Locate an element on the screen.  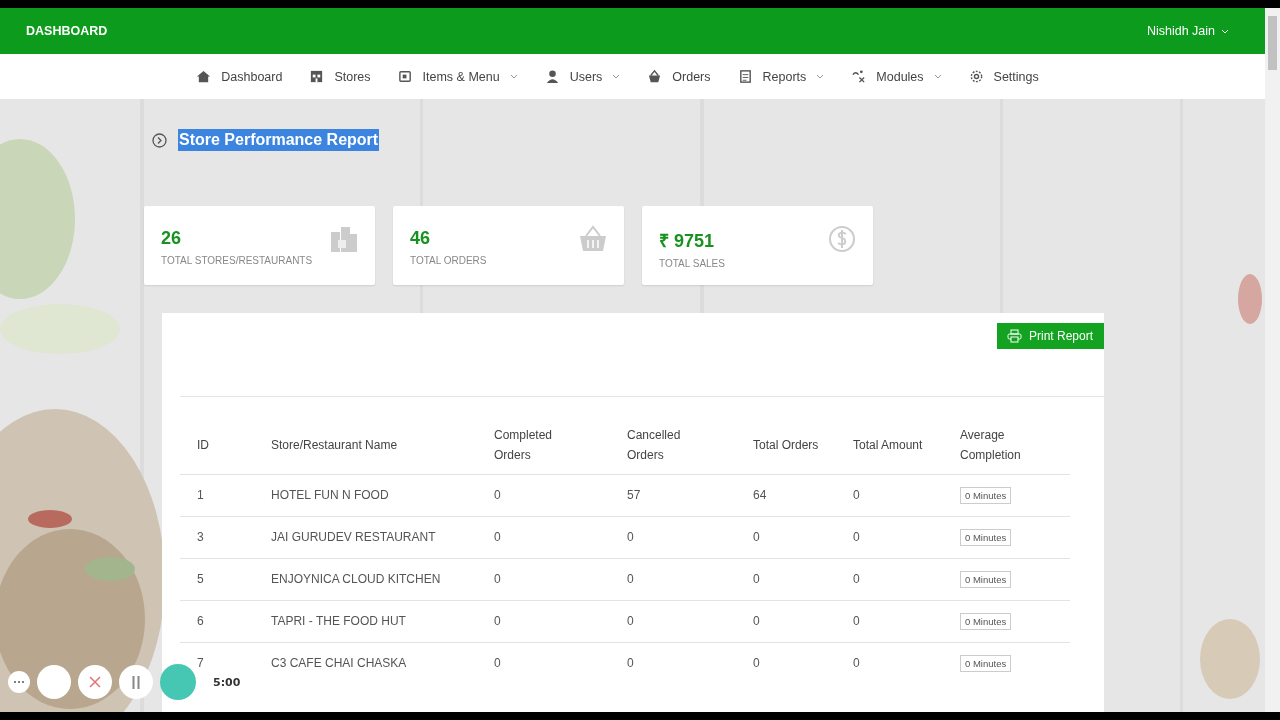
column-header: Completed Orders is located at coordinates (524, 446).